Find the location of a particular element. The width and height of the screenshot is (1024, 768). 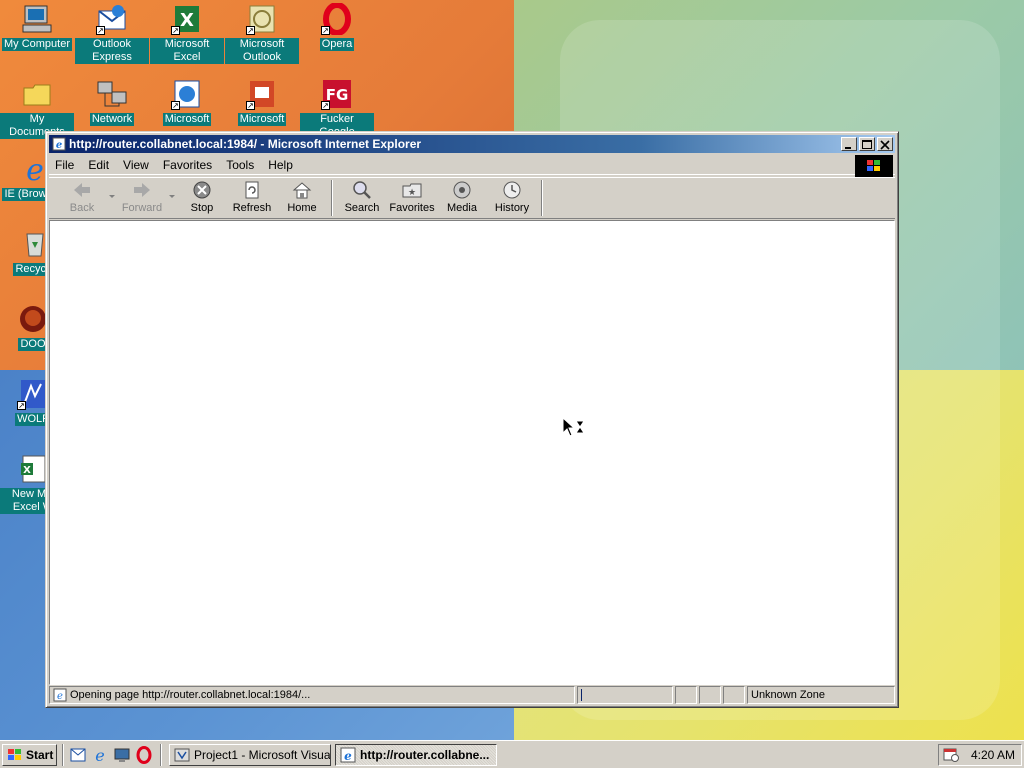

menu-tools: Tools is located at coordinates (240, 165).